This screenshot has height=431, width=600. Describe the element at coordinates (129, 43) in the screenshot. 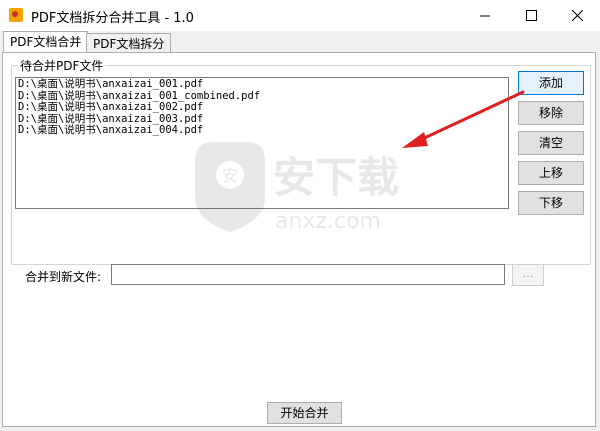

I see `tab-pdf-split: PDF文档拆分` at that location.